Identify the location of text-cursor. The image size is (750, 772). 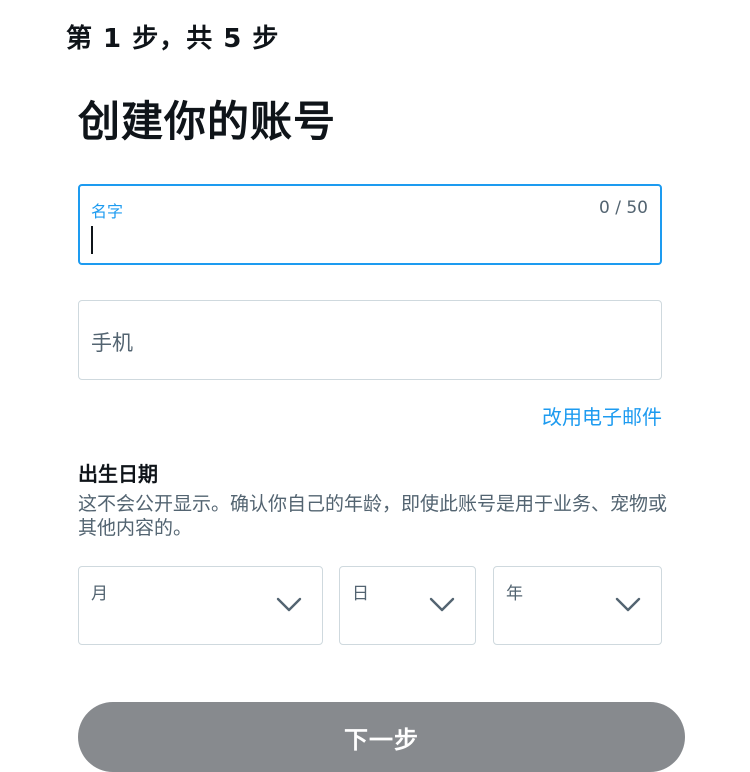
(92, 240).